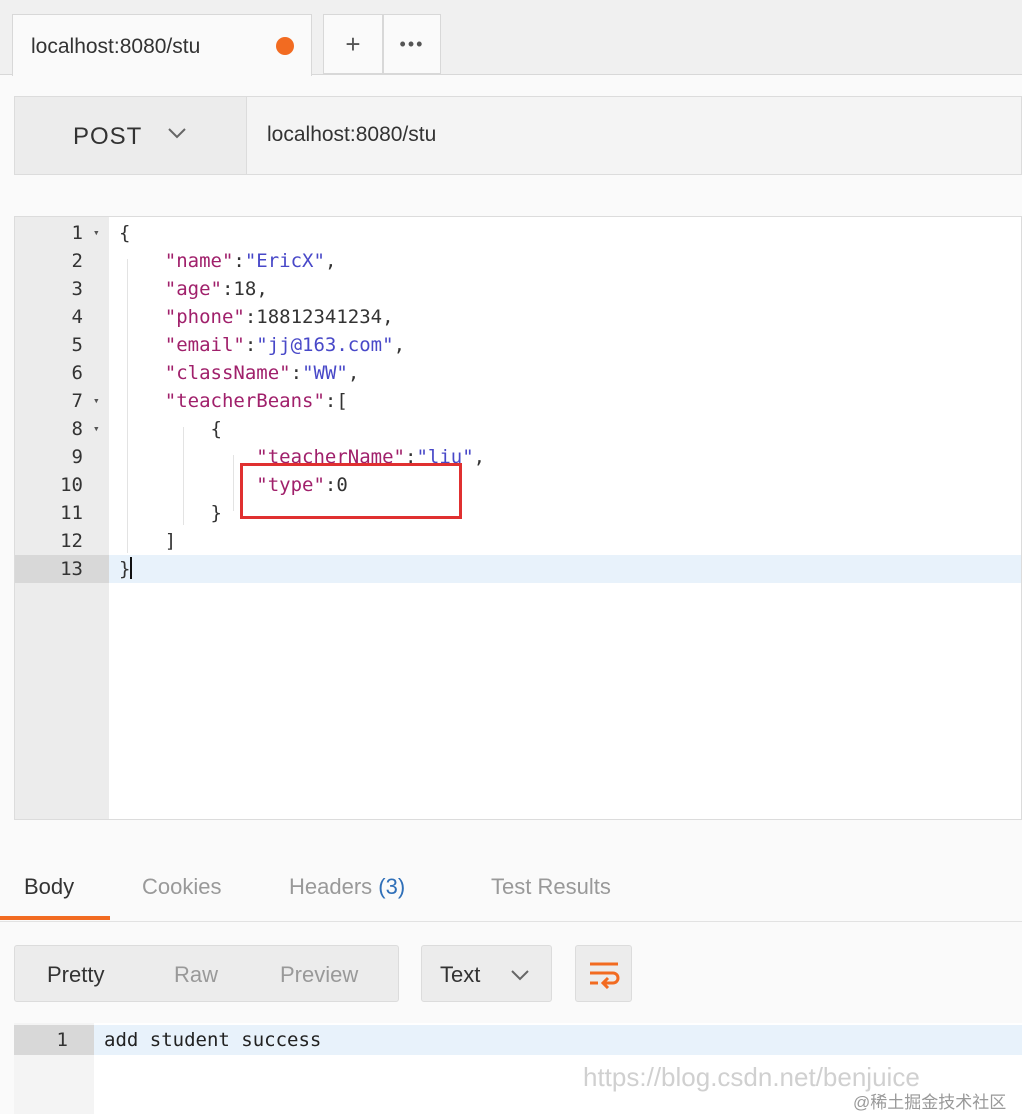 This screenshot has height=1114, width=1022. I want to click on line-number: 10, so click(71, 485).